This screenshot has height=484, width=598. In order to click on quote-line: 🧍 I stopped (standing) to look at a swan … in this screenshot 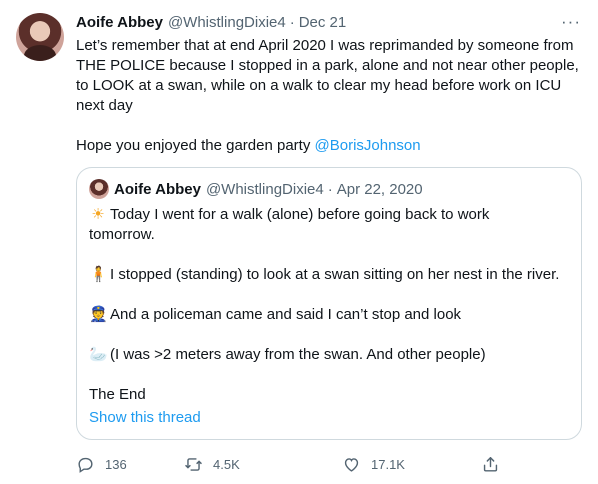, I will do `click(329, 275)`.